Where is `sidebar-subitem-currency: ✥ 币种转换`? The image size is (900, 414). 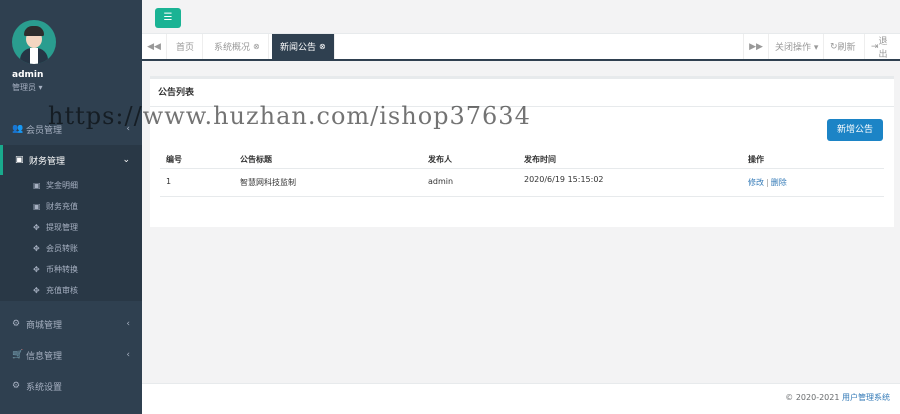 sidebar-subitem-currency: ✥ 币种转换 is located at coordinates (71, 269).